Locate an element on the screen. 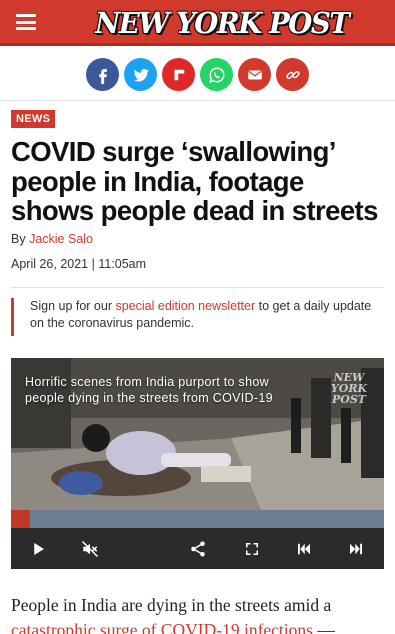 The image size is (395, 634). mute-icon is located at coordinates (90, 549).